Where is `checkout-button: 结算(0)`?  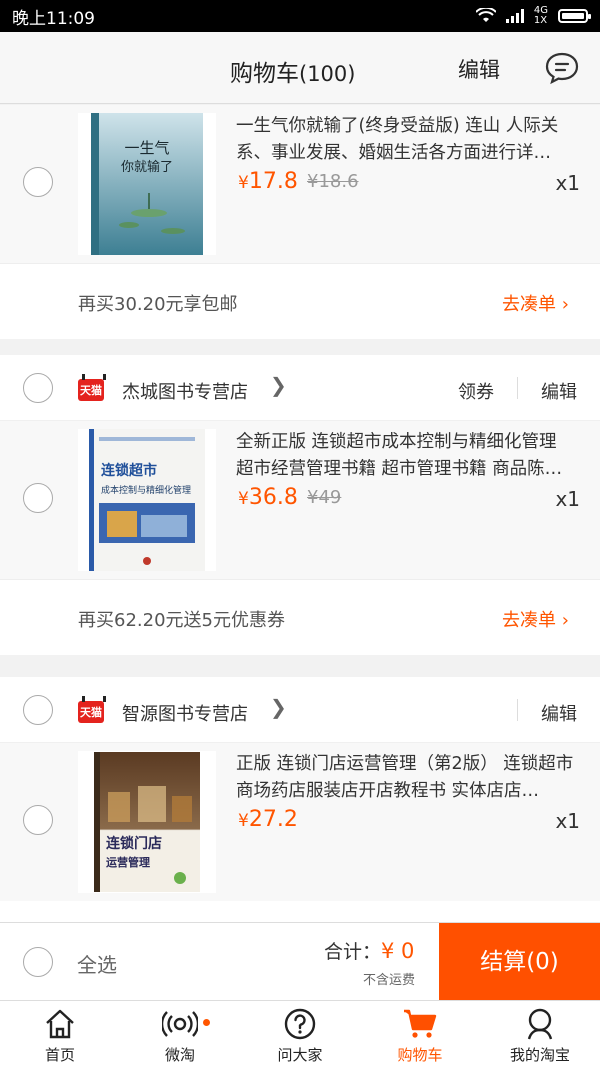
checkout-button: 结算(0) is located at coordinates (519, 962).